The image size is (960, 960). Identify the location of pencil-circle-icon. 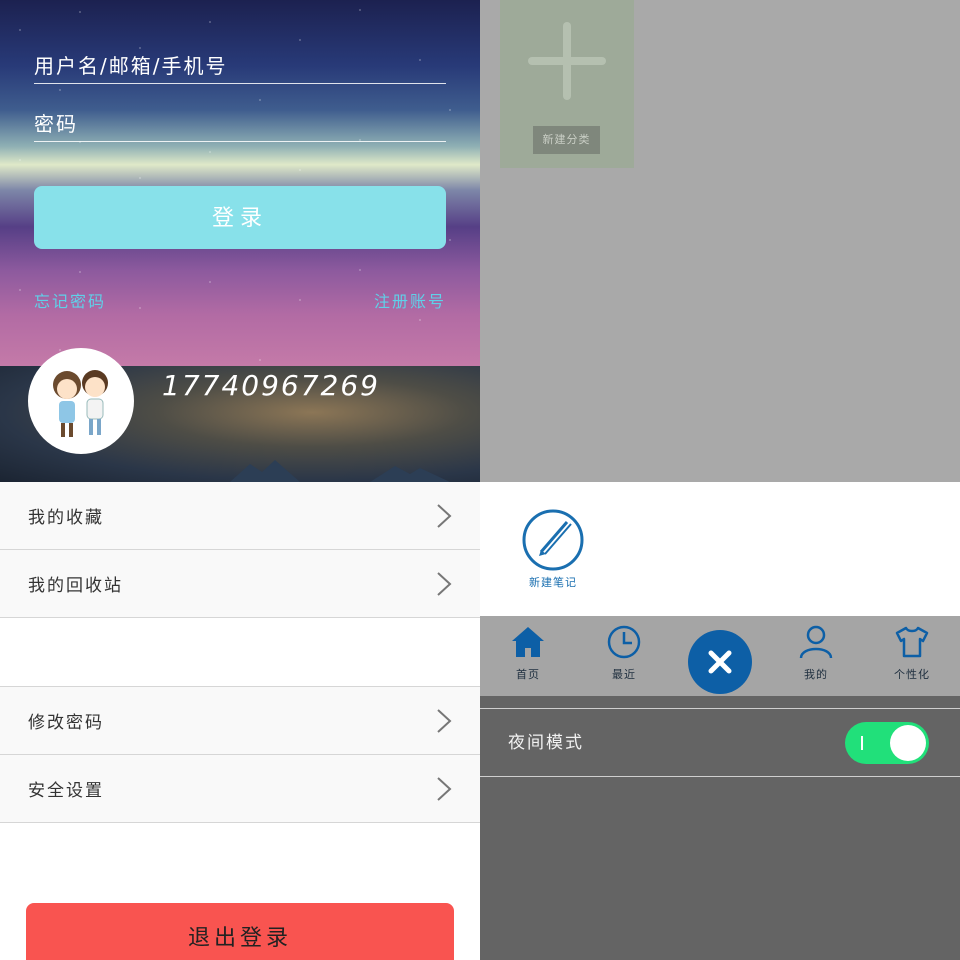
(553, 540).